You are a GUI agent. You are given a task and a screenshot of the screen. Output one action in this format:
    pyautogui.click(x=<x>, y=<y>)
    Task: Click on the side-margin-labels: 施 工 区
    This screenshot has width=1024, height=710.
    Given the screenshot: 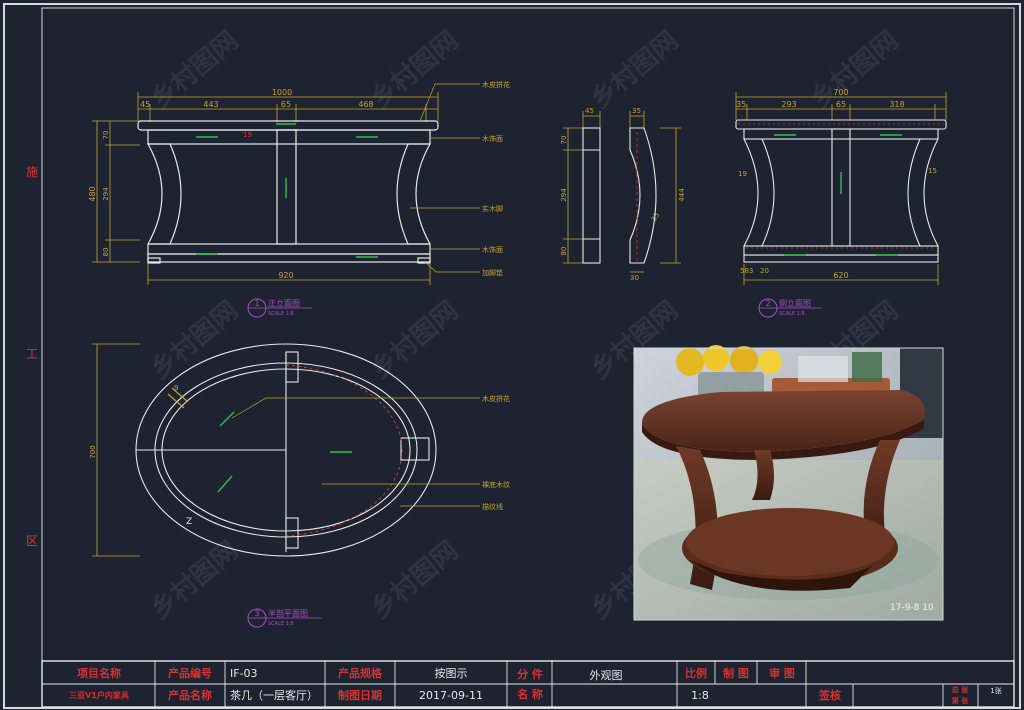 What is the action you would take?
    pyautogui.click(x=32, y=356)
    